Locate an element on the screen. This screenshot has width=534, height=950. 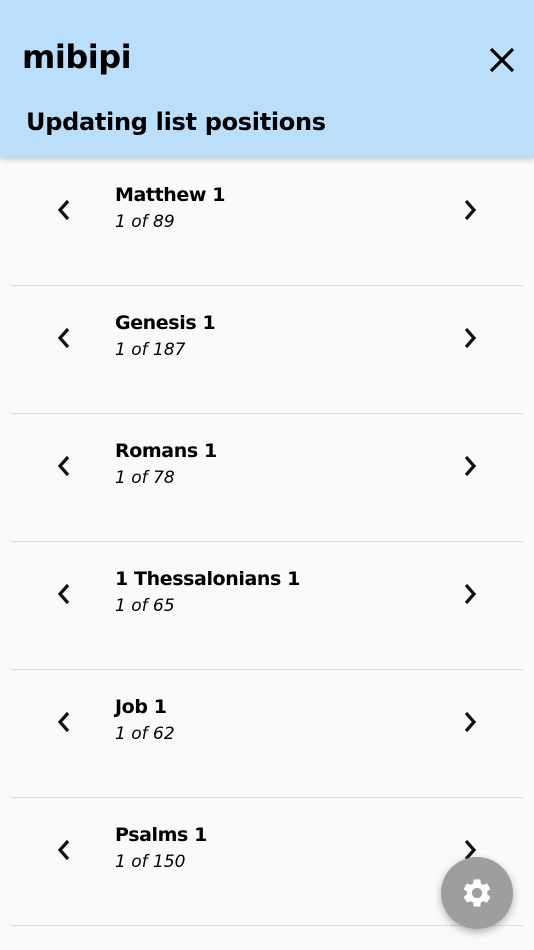
row-count: 1 of 62 is located at coordinates (145, 734).